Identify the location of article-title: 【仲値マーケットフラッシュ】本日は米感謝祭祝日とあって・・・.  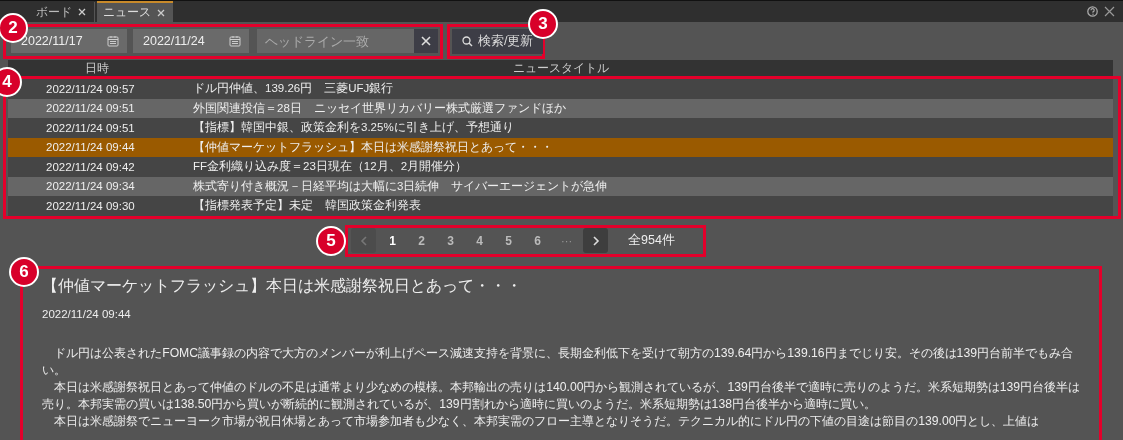
(282, 285).